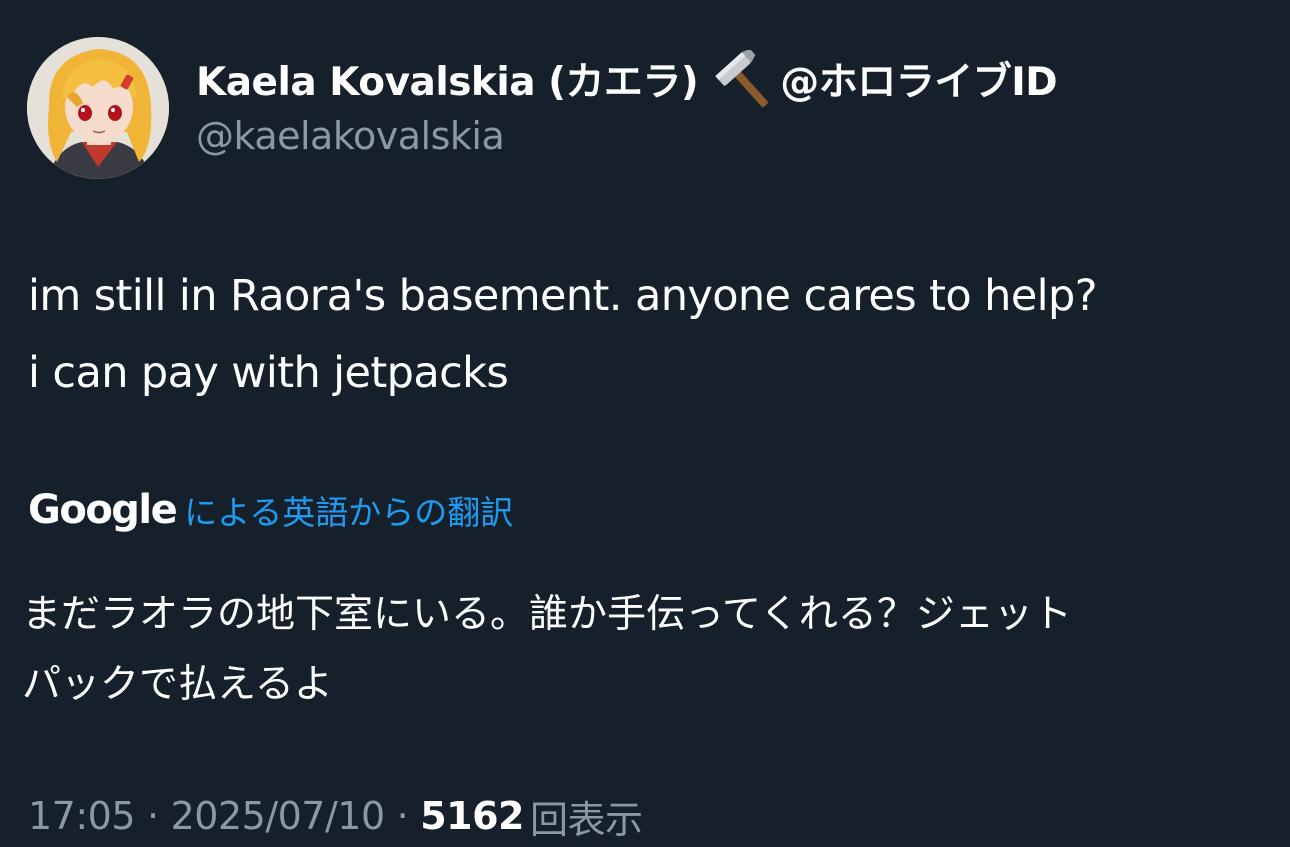 The width and height of the screenshot is (1290, 847). Describe the element at coordinates (268, 373) in the screenshot. I see `tweet-text-line: i can pay with jetpacks` at that location.